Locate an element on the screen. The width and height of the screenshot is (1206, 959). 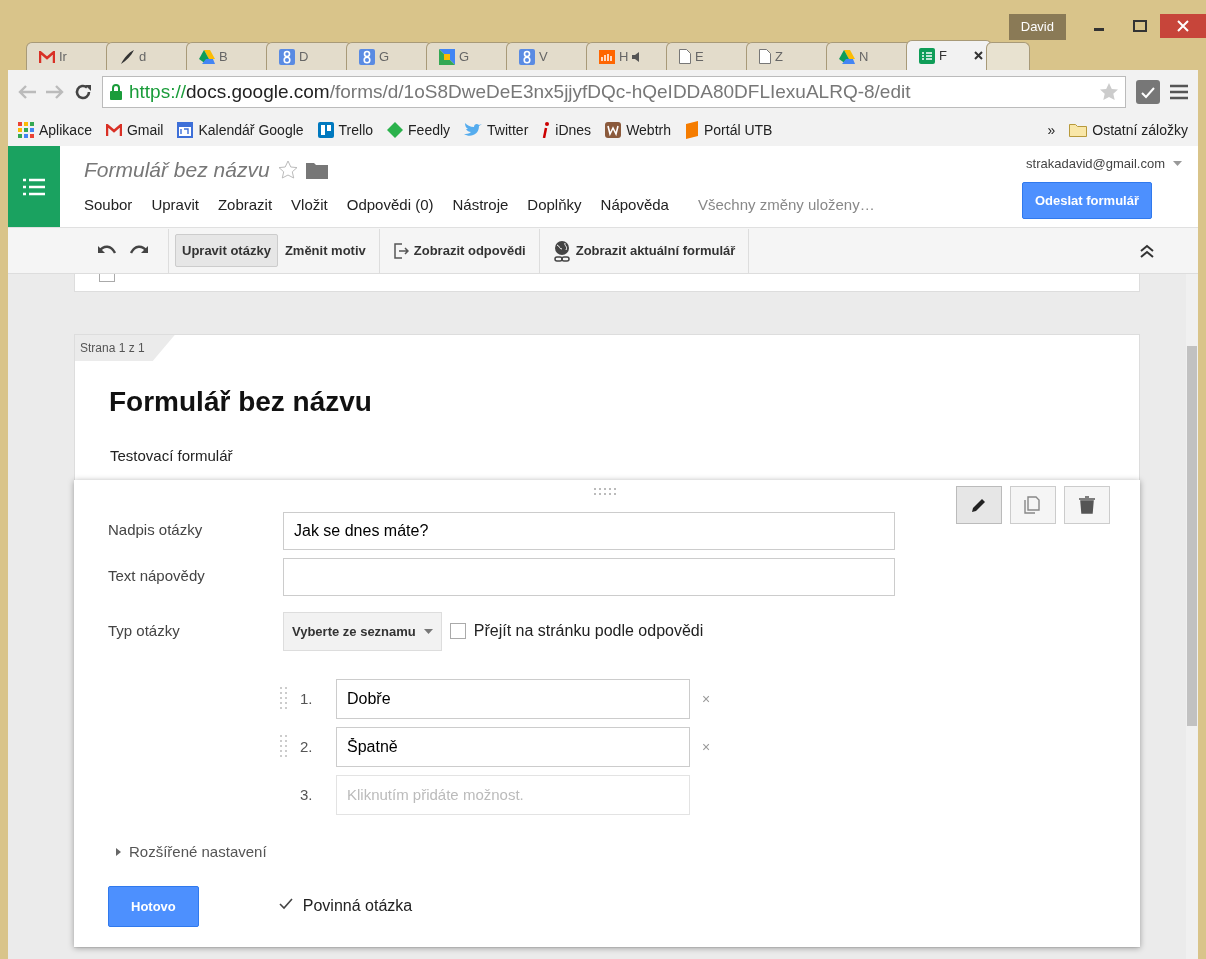
feather-icon is located at coordinates (127, 56).